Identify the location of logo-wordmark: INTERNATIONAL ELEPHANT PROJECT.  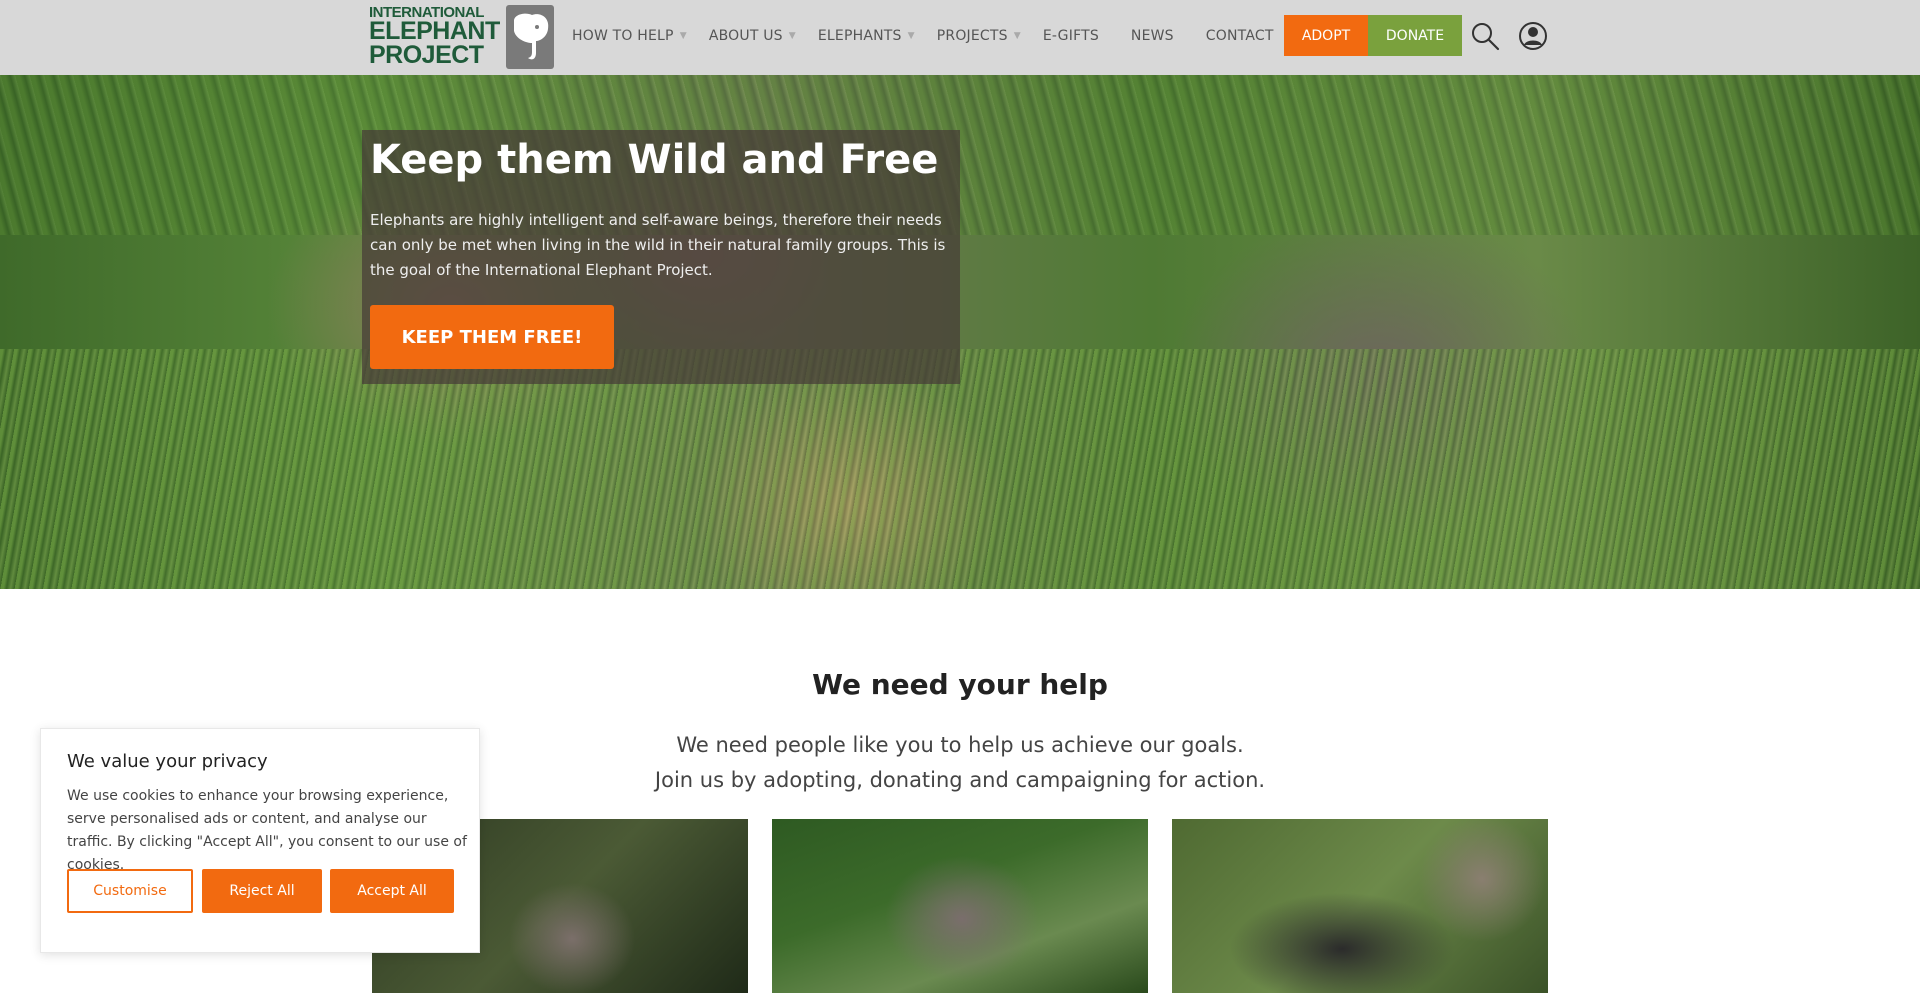
(434, 37).